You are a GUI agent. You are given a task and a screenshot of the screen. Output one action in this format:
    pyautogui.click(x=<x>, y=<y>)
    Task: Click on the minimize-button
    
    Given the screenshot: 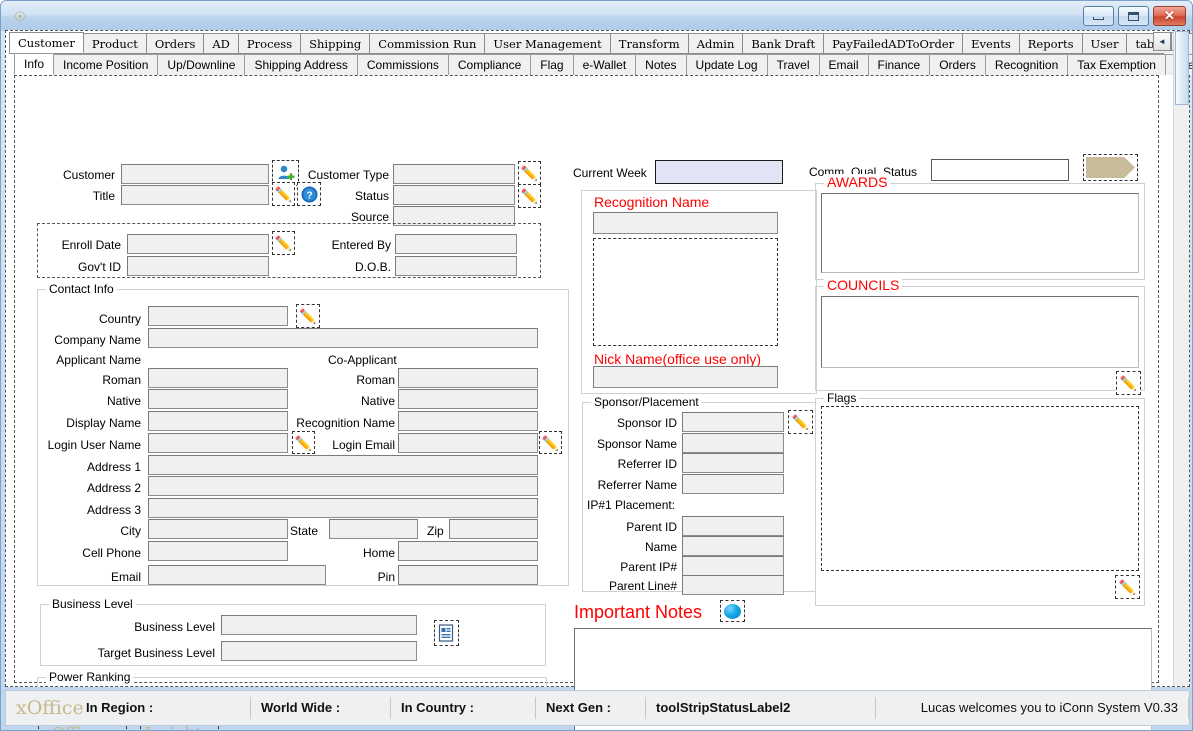 What is the action you would take?
    pyautogui.click(x=1098, y=16)
    